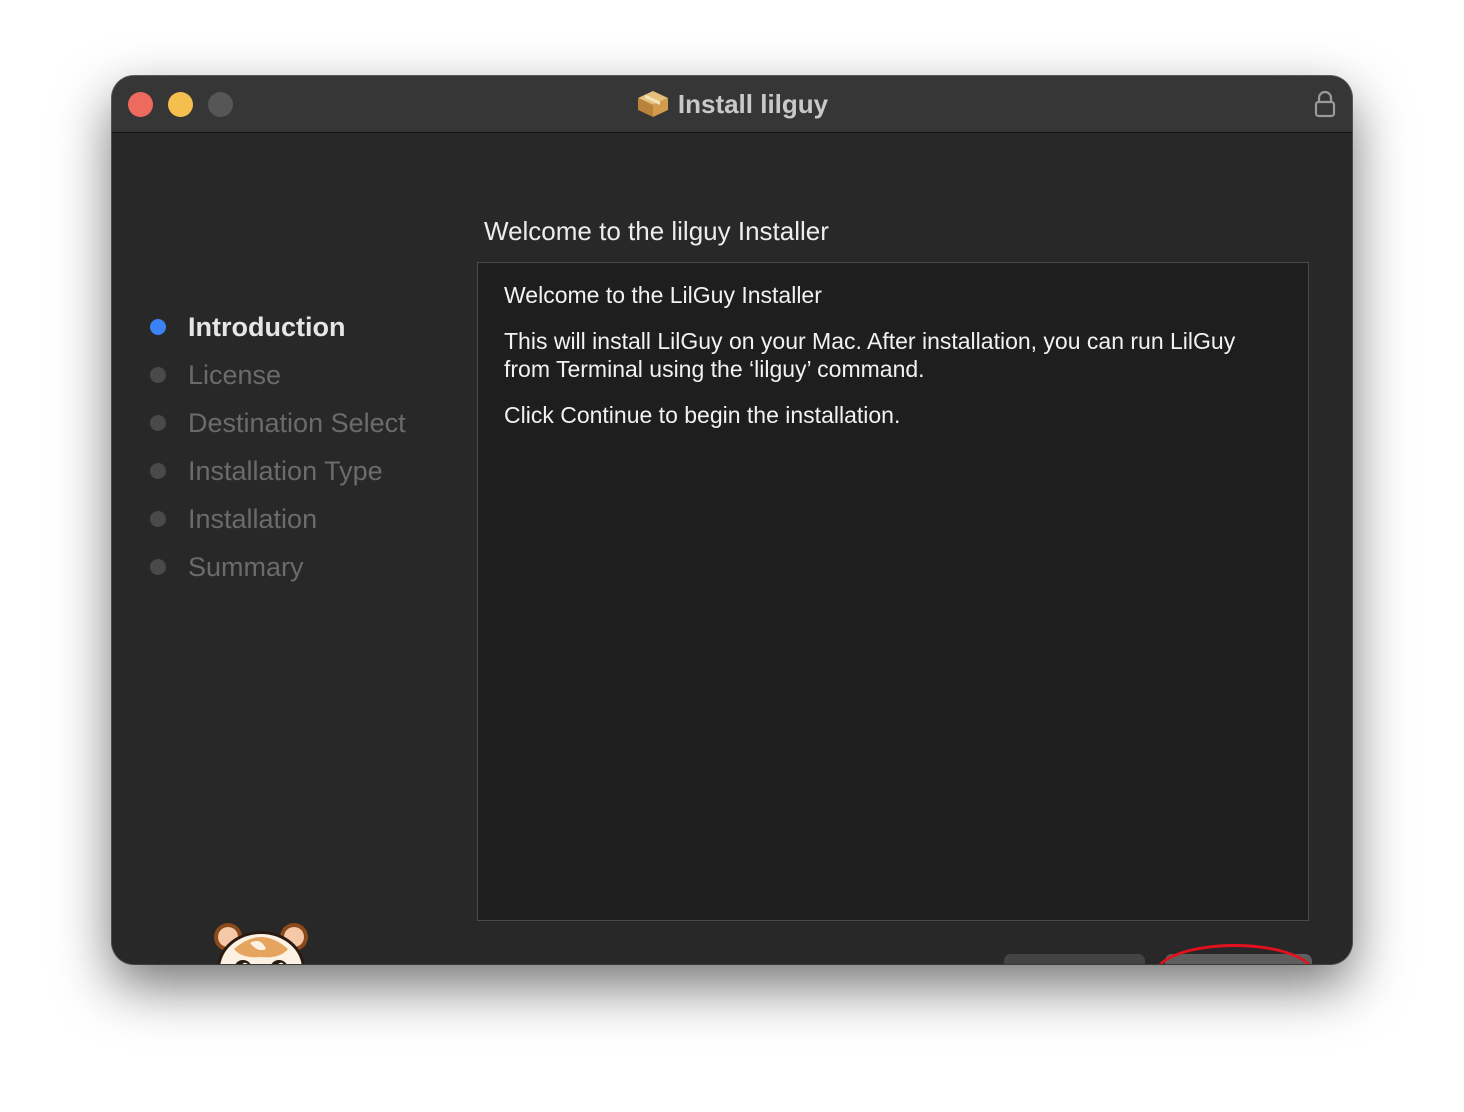  Describe the element at coordinates (753, 103) in the screenshot. I see `window-title: Install lilguy` at that location.